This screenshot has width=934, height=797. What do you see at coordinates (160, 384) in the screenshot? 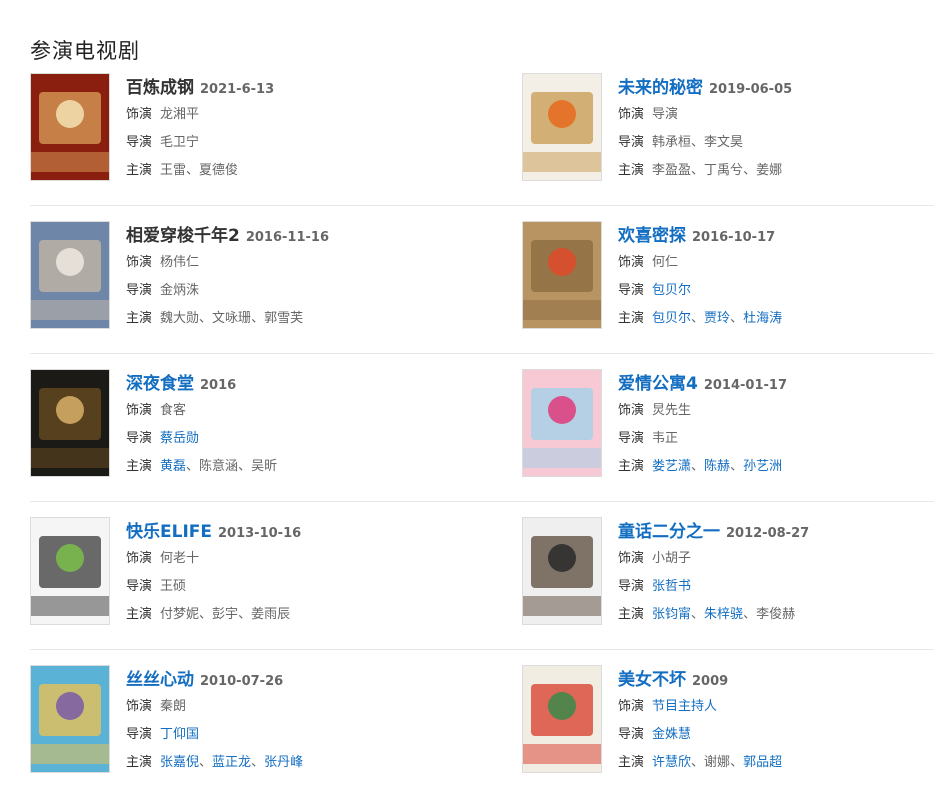
I see `show-title-link: 深夜食堂` at bounding box center [160, 384].